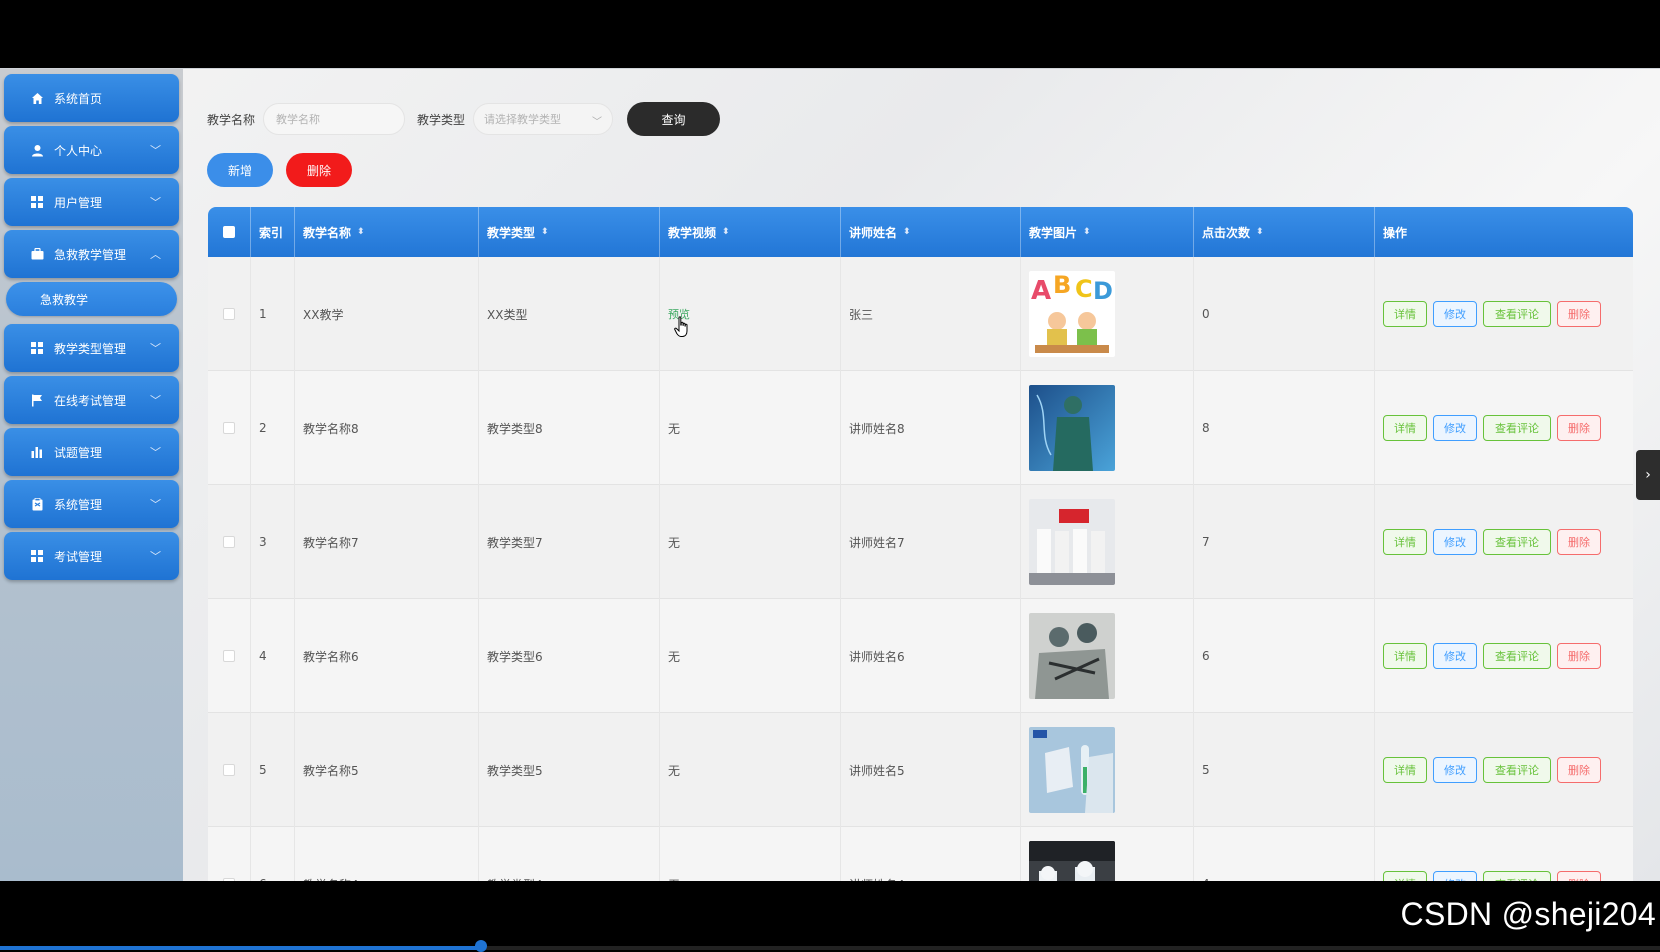  Describe the element at coordinates (263, 542) in the screenshot. I see `index-value: 3` at that location.